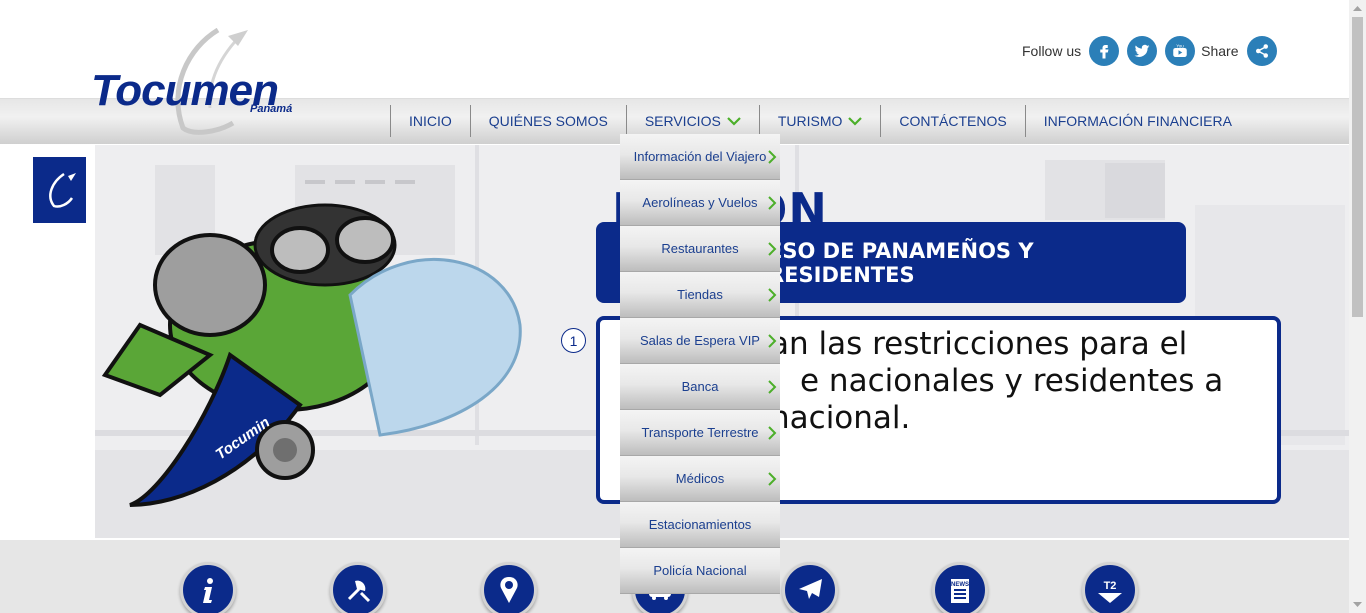 The height and width of the screenshot is (613, 1366). I want to click on dropdown-item-policia-nacional: Policía Nacional, so click(700, 571).